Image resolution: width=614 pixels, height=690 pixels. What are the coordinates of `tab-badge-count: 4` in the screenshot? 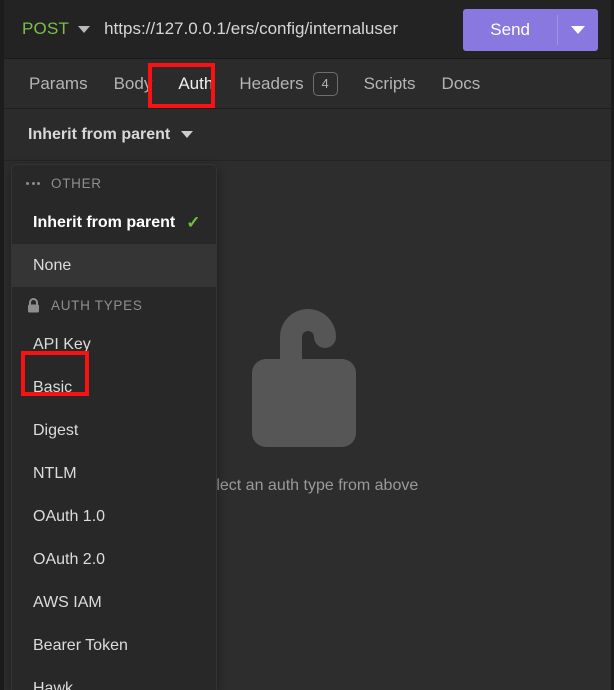 It's located at (325, 83).